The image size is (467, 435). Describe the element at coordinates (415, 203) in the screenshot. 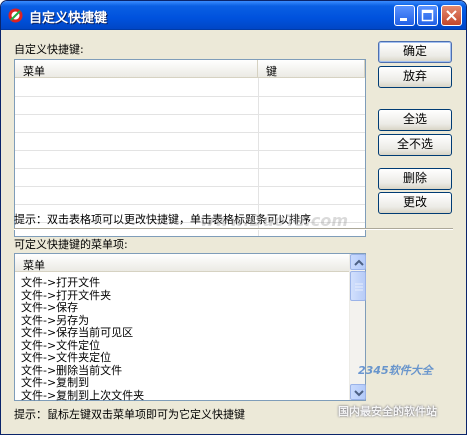

I see `modify-button: 更改` at that location.